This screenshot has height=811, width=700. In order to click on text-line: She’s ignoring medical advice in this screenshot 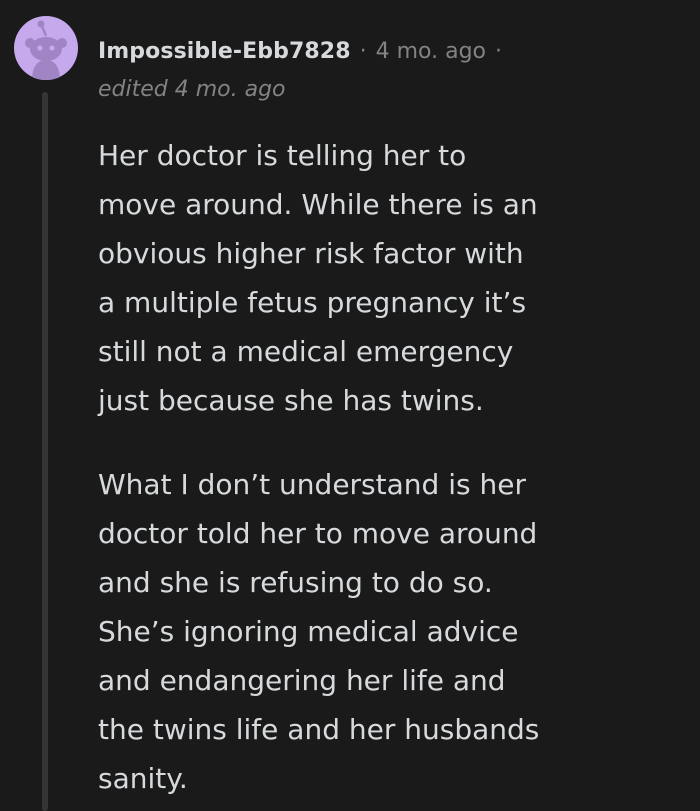, I will do `click(308, 631)`.